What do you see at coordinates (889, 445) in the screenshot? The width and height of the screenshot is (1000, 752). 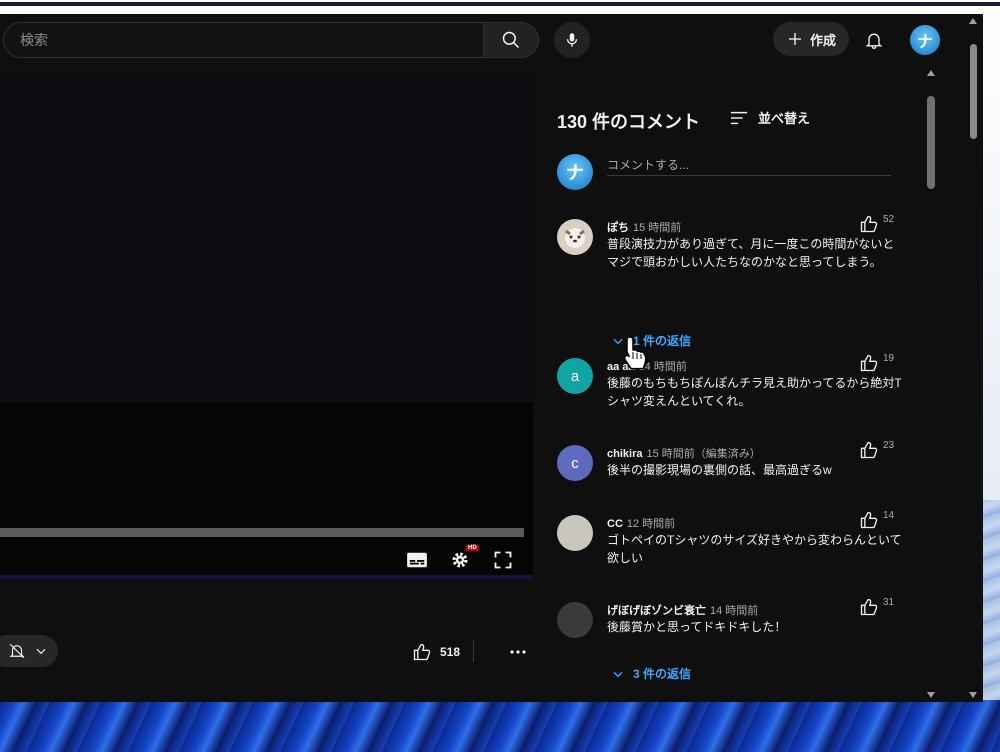 I see `comment-like-count: 23` at bounding box center [889, 445].